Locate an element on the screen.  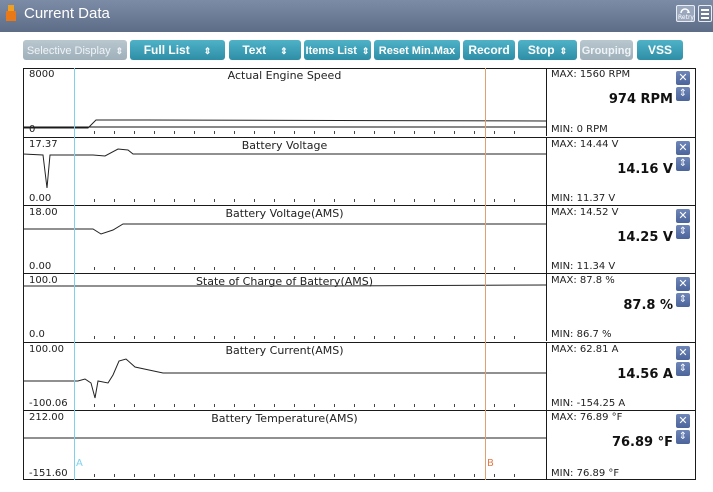
current-value: 14.25 V is located at coordinates (645, 237).